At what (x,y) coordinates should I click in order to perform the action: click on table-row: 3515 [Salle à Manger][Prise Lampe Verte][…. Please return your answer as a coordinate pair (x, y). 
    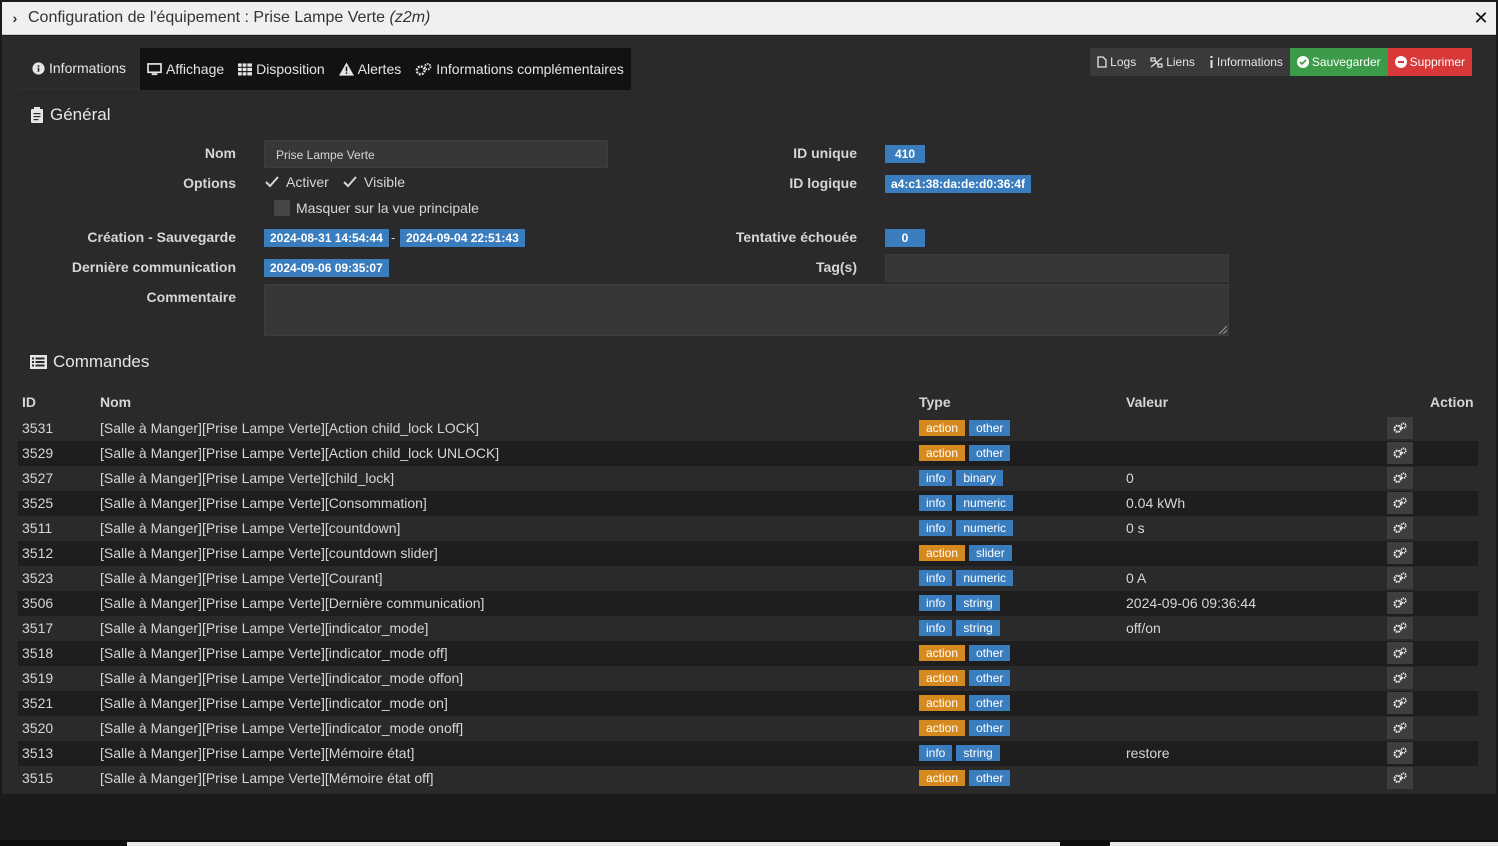
    Looking at the image, I should click on (748, 778).